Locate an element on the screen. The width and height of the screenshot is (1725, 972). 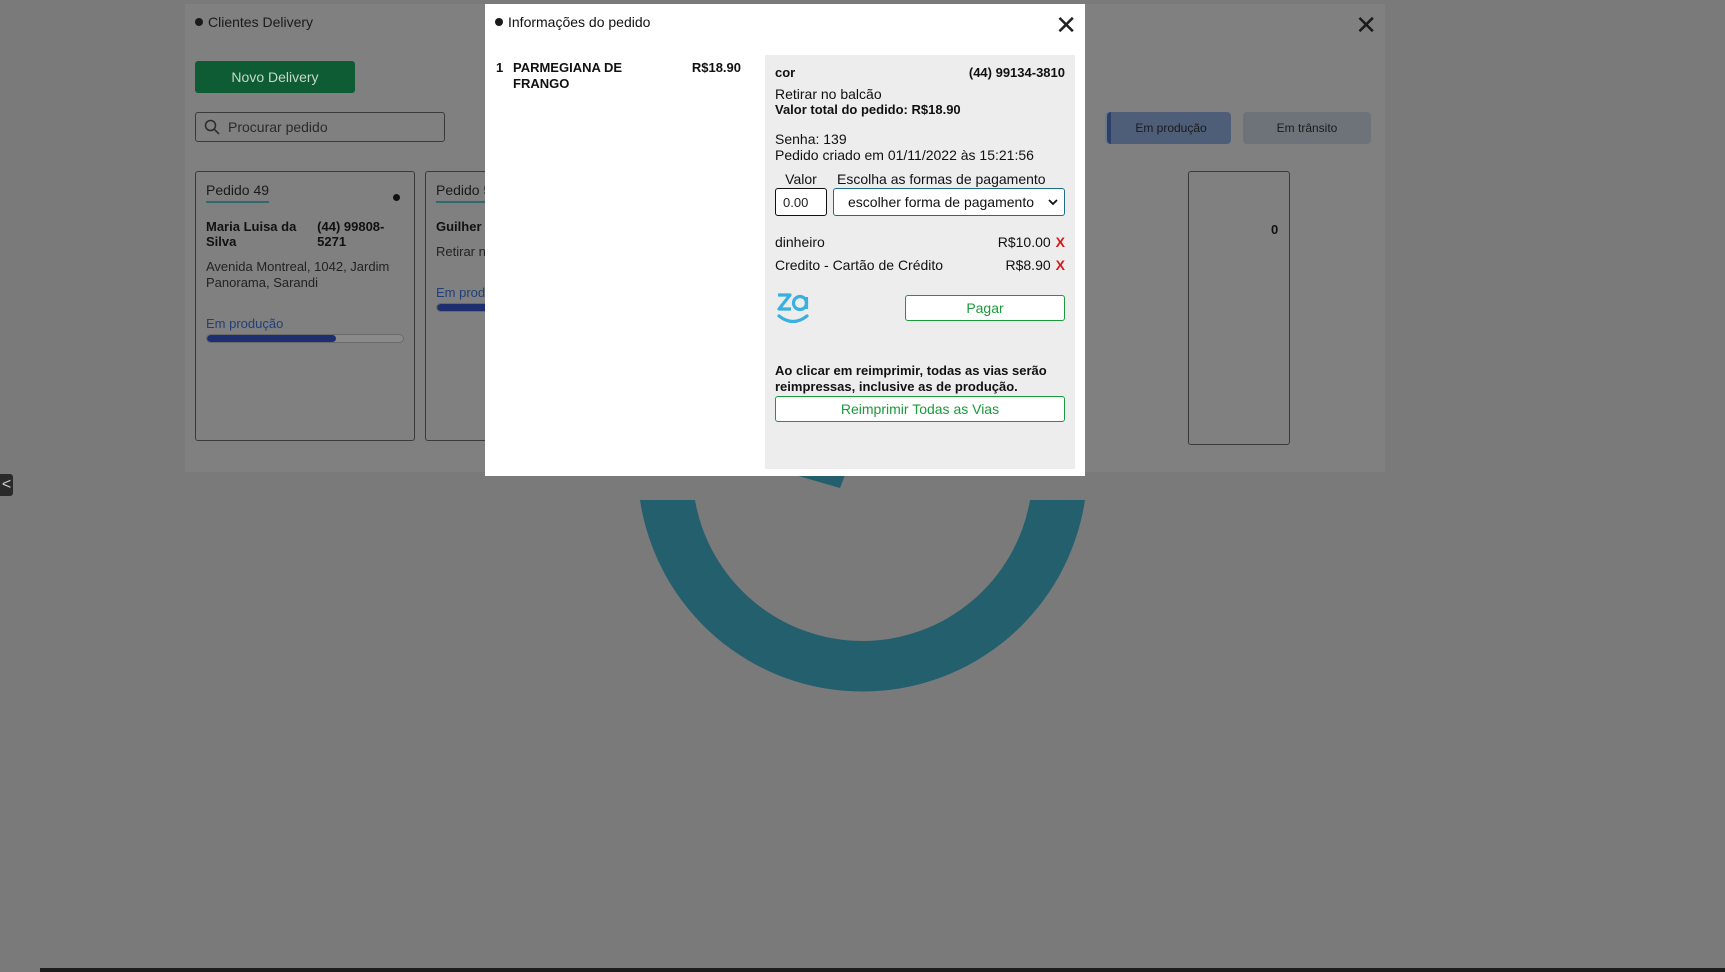
payment-value-input is located at coordinates (801, 202).